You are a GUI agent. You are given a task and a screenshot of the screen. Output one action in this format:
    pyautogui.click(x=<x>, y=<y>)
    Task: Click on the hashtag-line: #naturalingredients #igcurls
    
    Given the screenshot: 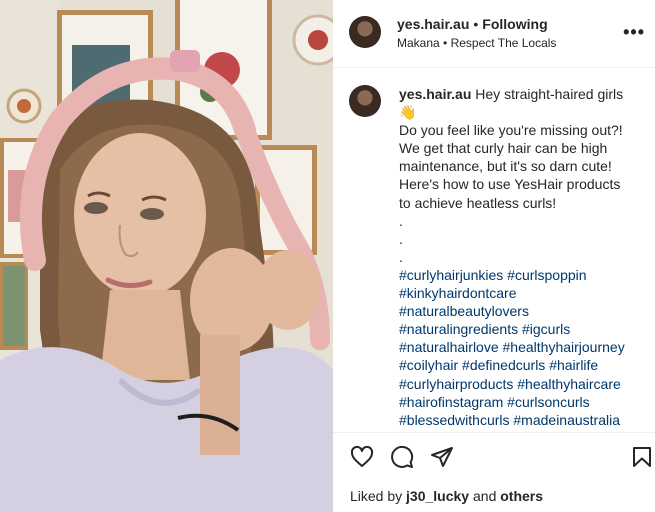 What is the action you would take?
    pyautogui.click(x=521, y=329)
    